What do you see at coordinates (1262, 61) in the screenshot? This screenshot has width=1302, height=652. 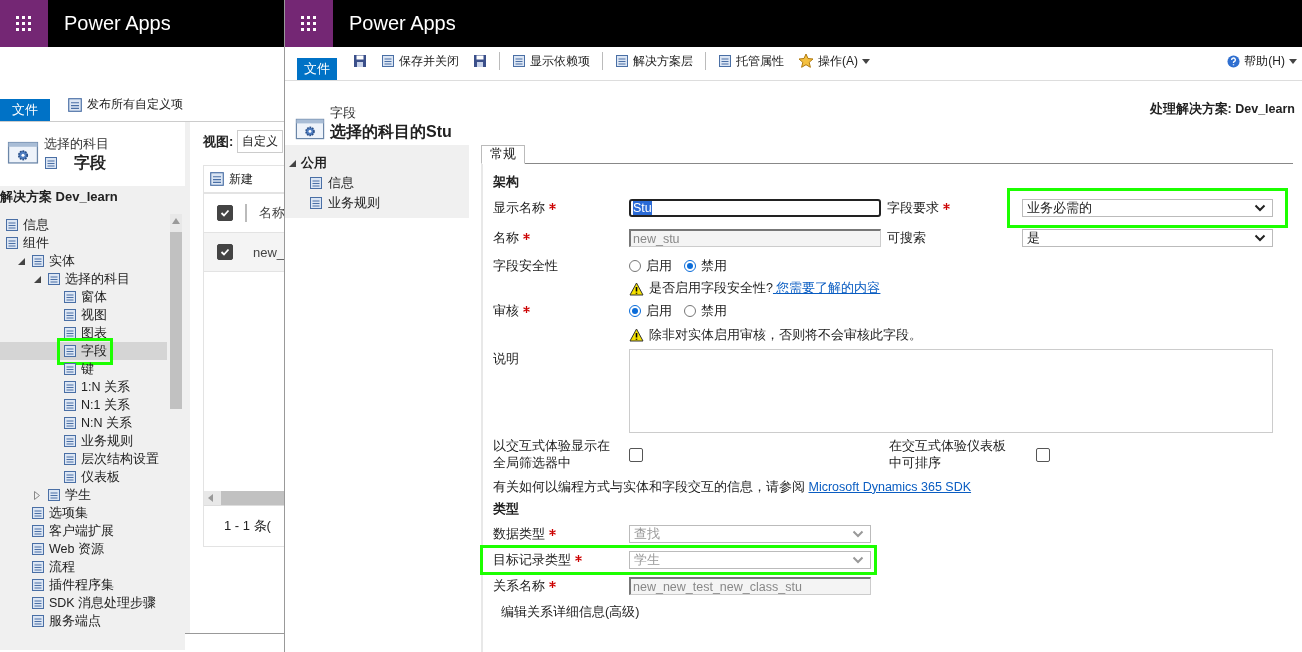 I see `help-menu: 帮助(H)` at bounding box center [1262, 61].